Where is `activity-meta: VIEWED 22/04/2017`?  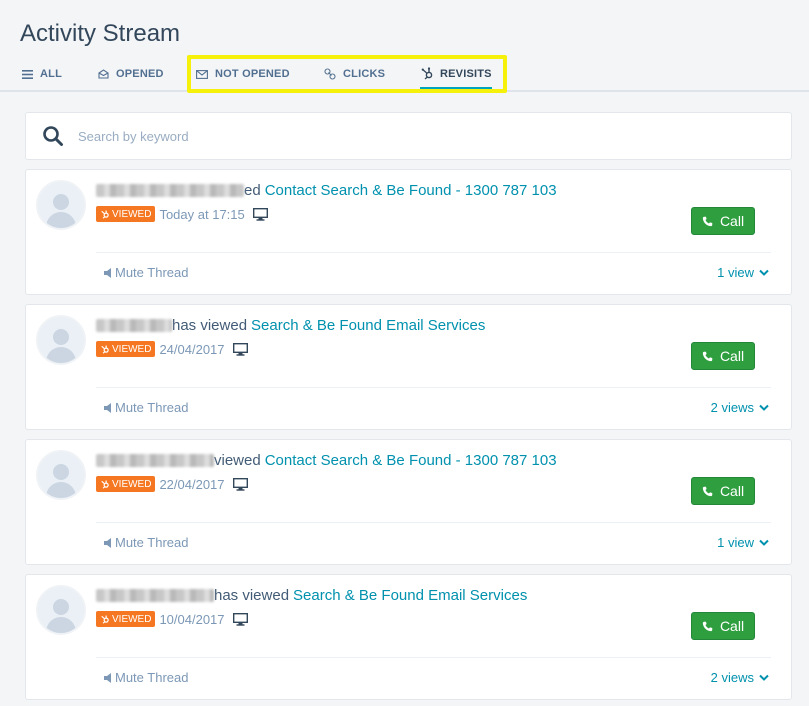 activity-meta: VIEWED 22/04/2017 is located at coordinates (172, 484).